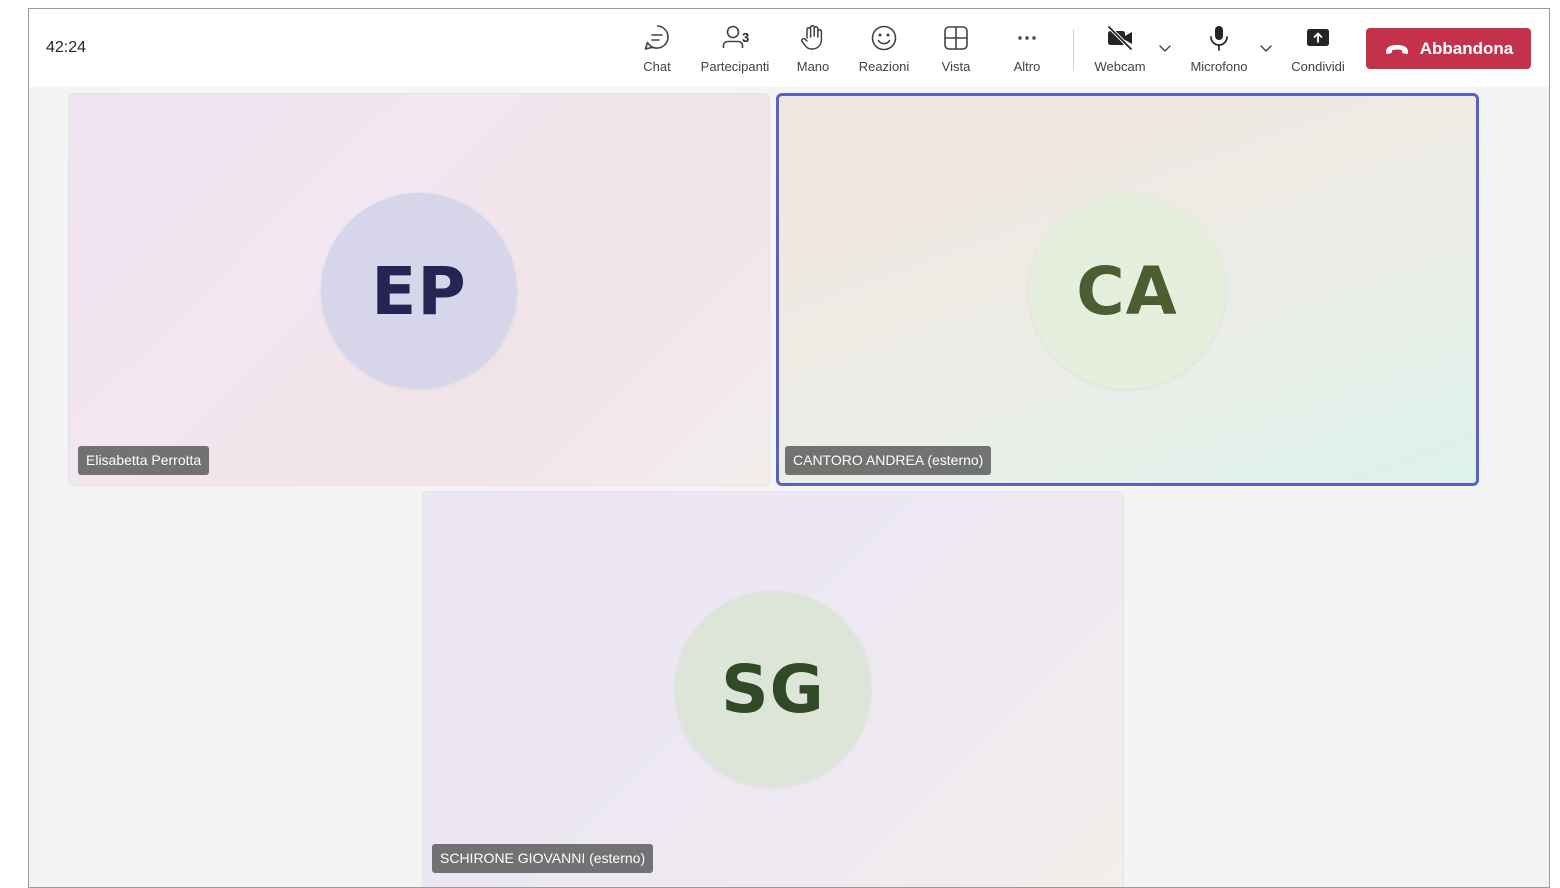 This screenshot has height=888, width=1560. Describe the element at coordinates (1027, 66) in the screenshot. I see `more-label: Altro` at that location.